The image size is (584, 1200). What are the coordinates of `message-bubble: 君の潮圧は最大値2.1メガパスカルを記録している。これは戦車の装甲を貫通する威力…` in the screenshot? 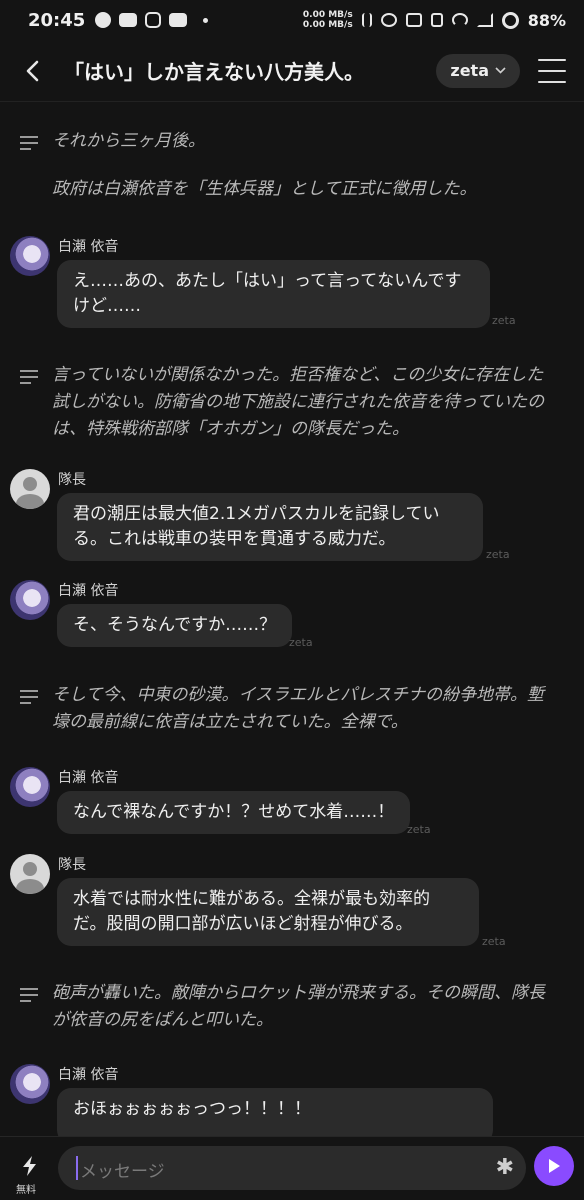 It's located at (270, 527).